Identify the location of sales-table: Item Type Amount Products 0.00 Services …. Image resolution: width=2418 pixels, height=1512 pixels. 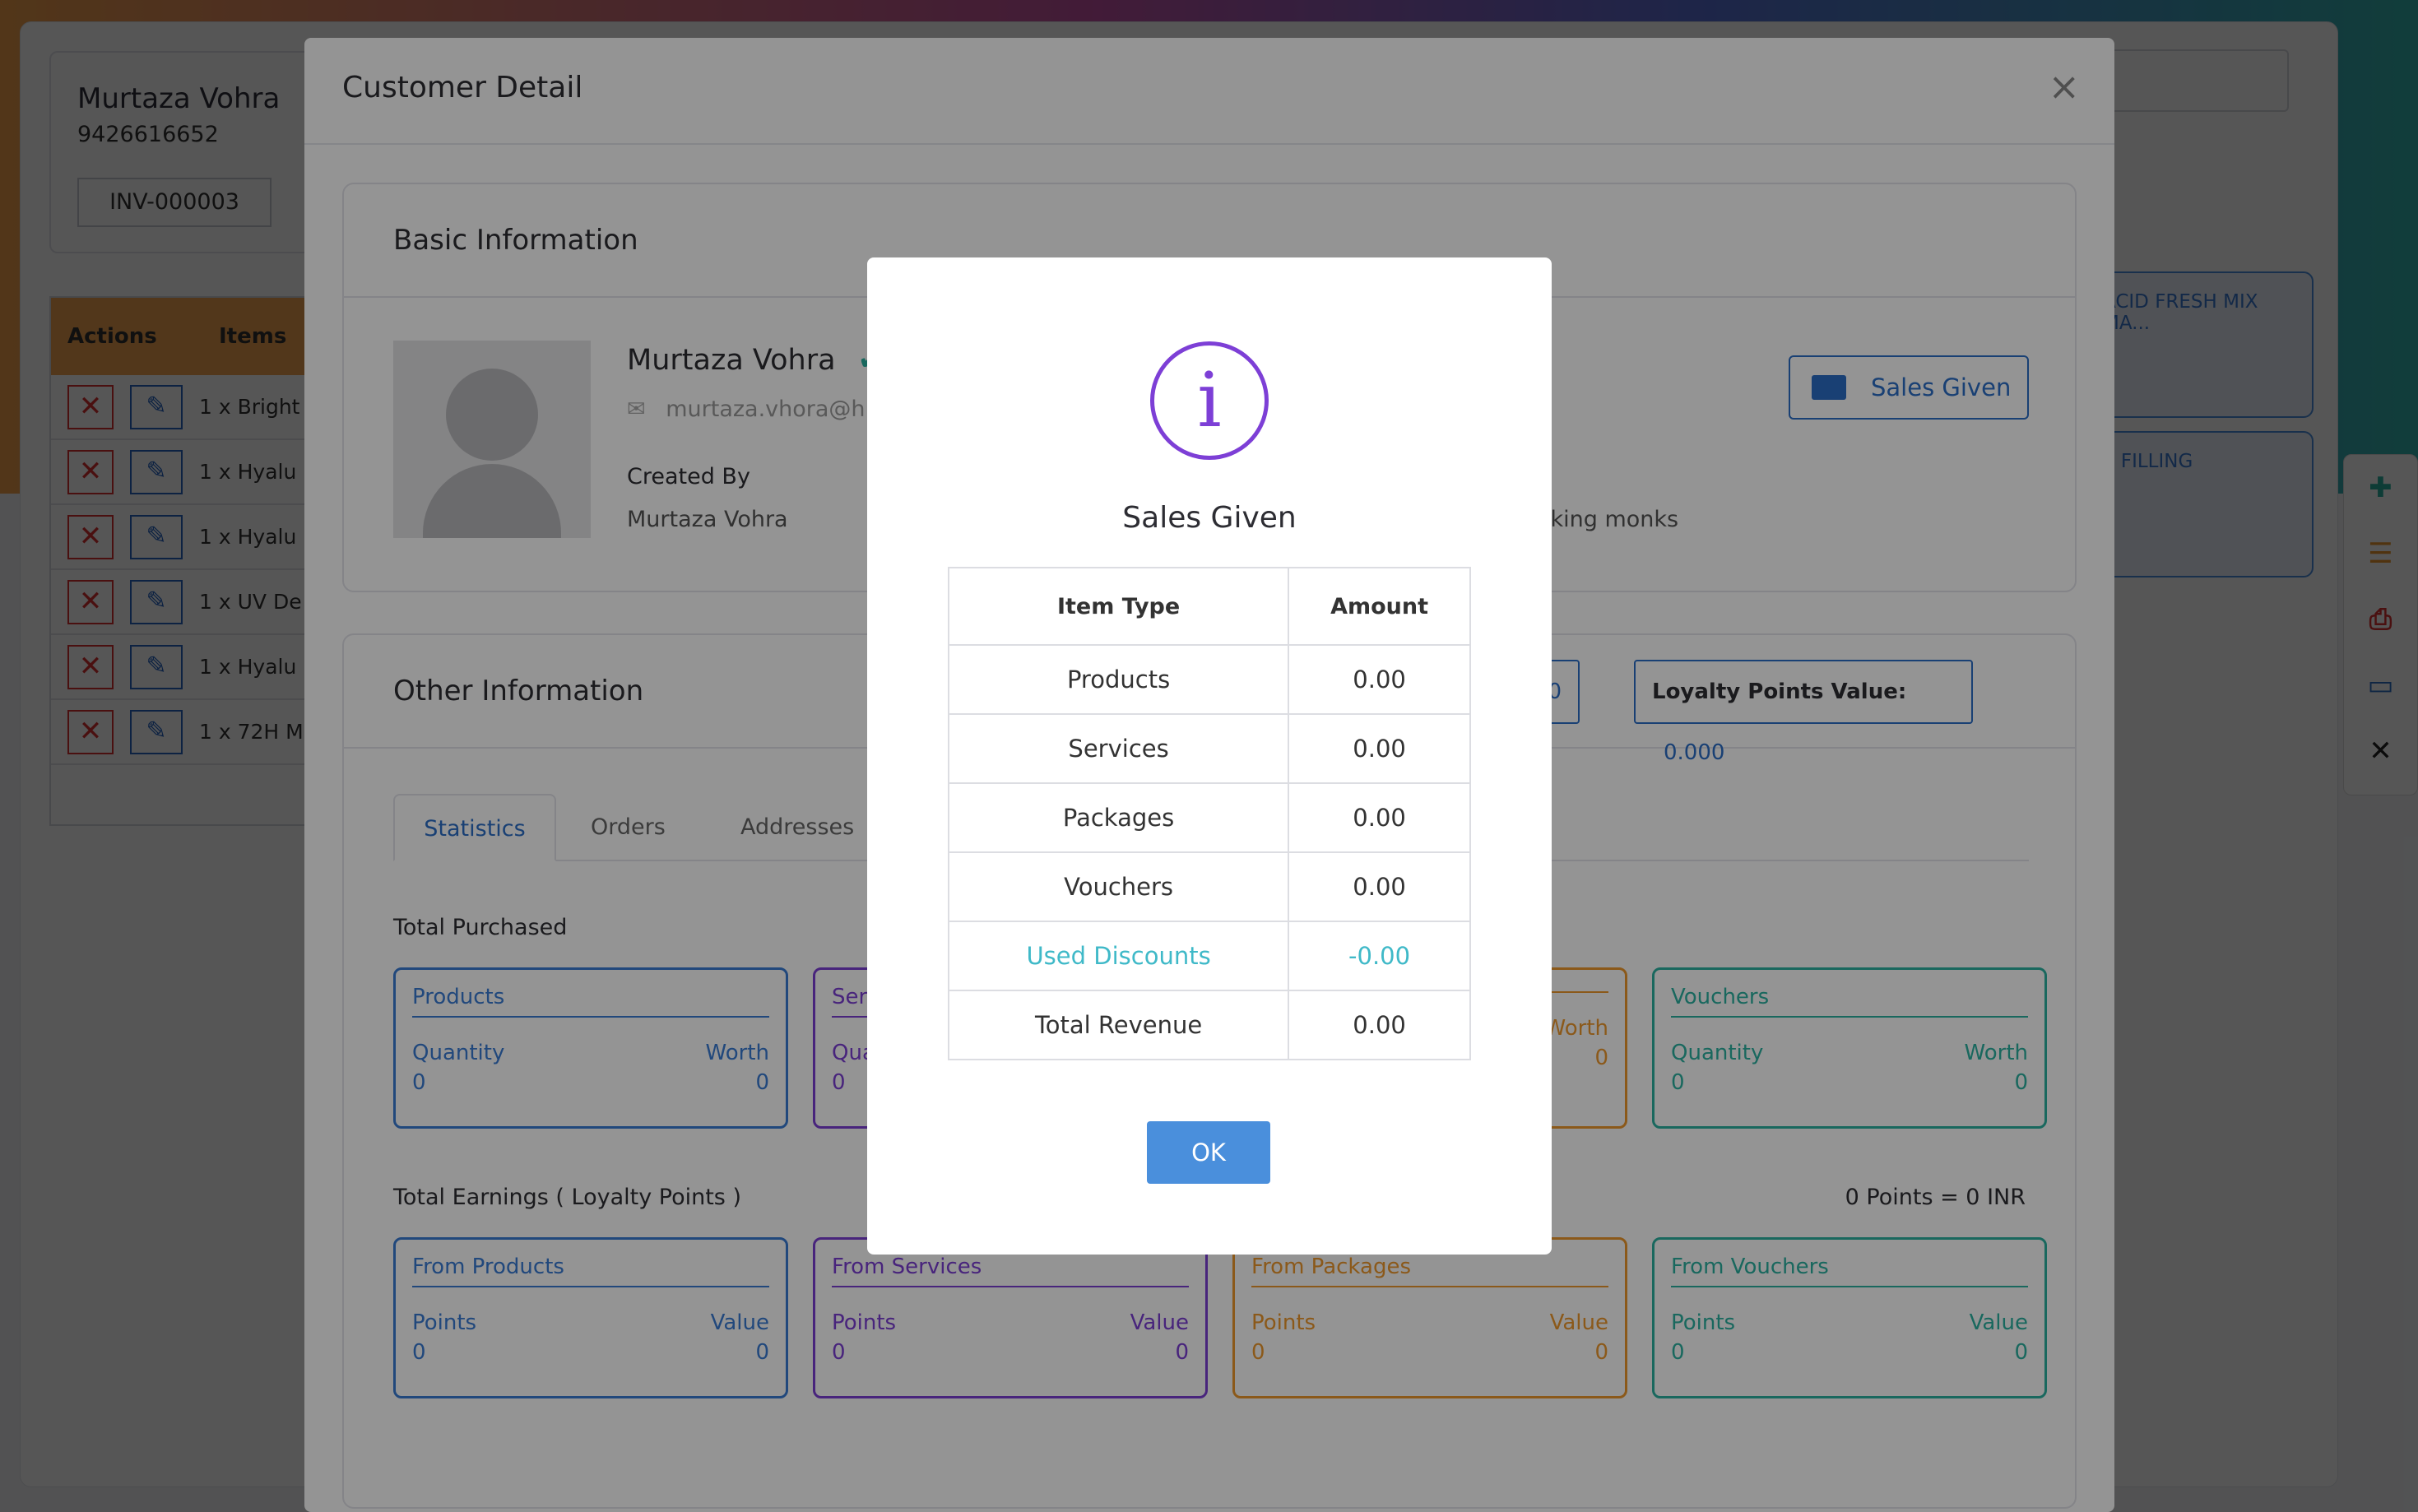
(1209, 813).